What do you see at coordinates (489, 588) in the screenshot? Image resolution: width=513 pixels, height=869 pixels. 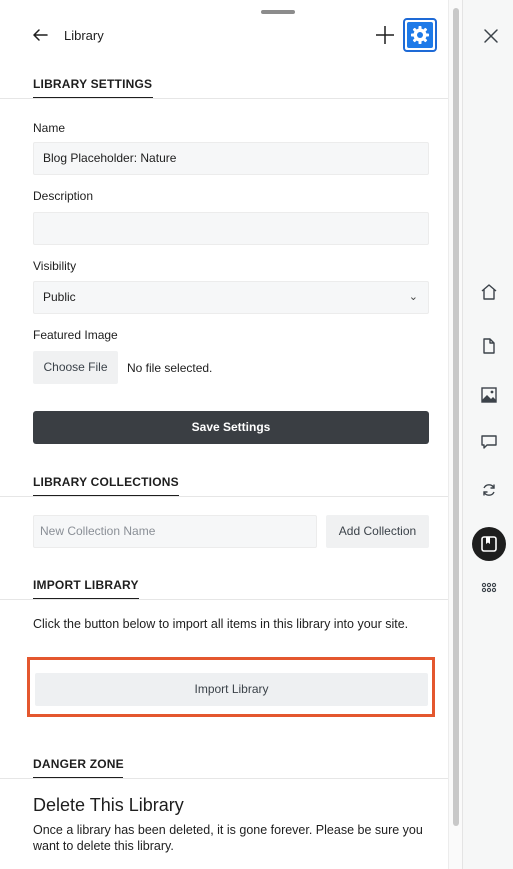 I see `grid-dots-icon` at bounding box center [489, 588].